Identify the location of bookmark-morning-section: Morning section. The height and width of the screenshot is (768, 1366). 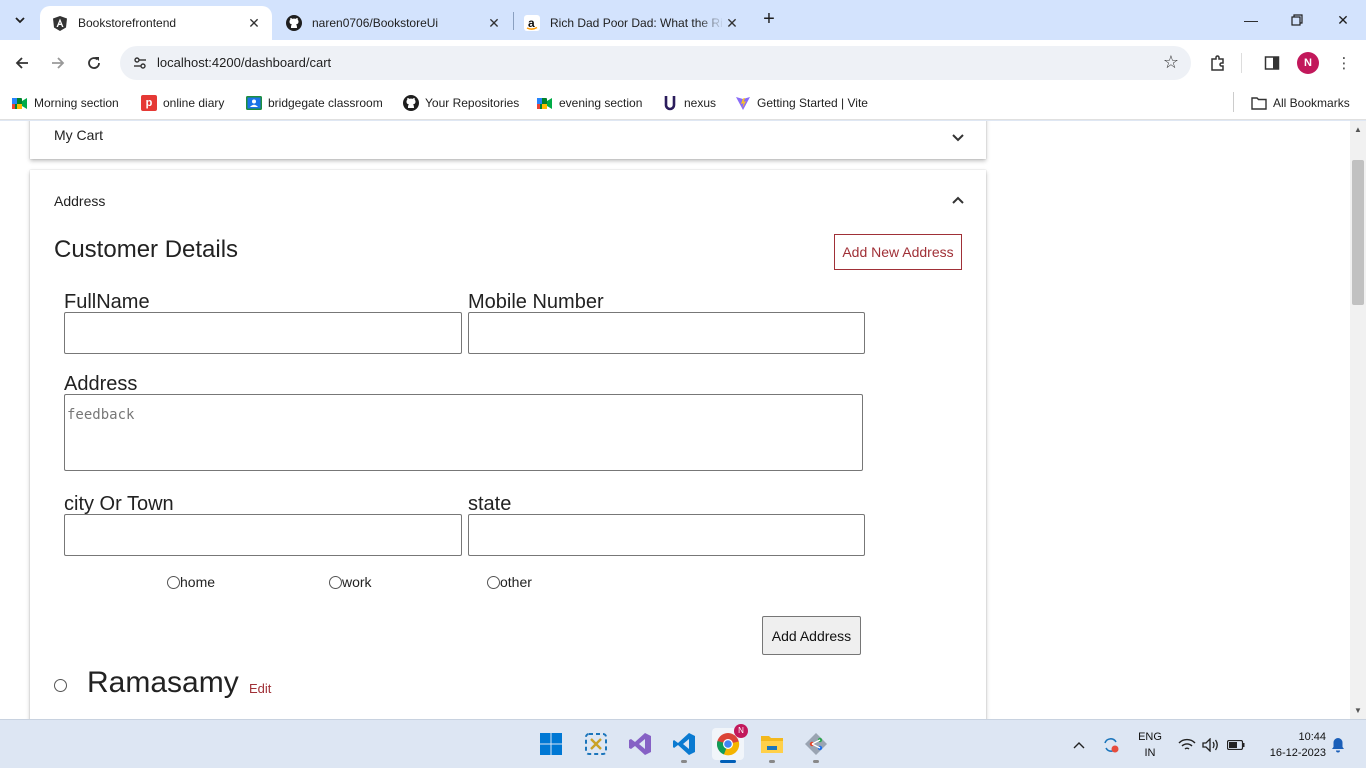
(65, 103).